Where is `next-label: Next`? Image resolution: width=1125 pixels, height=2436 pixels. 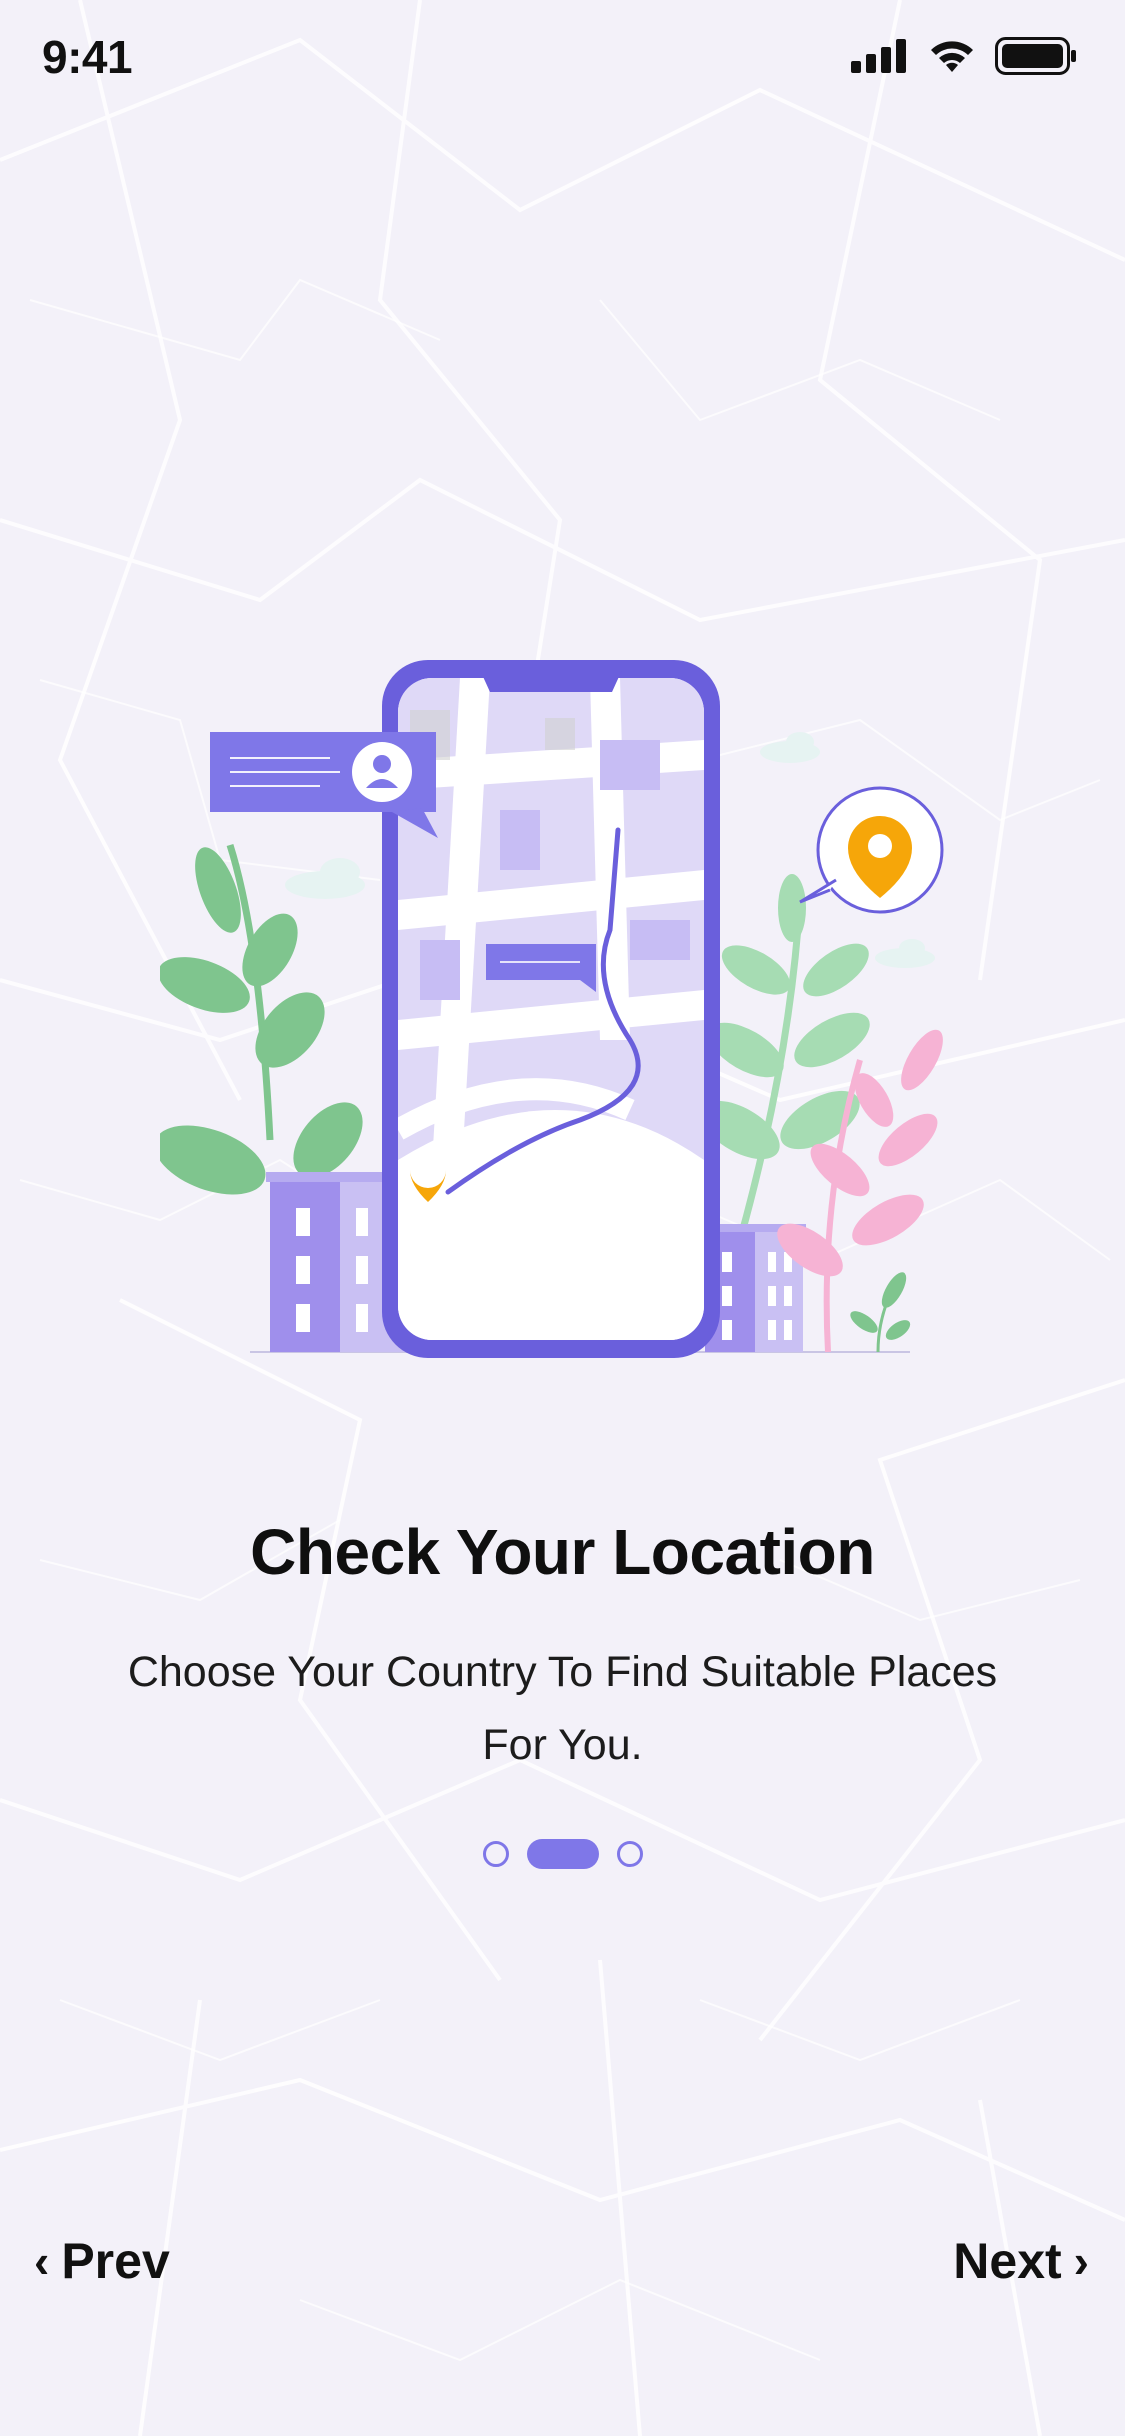
next-label: Next is located at coordinates (1007, 2261).